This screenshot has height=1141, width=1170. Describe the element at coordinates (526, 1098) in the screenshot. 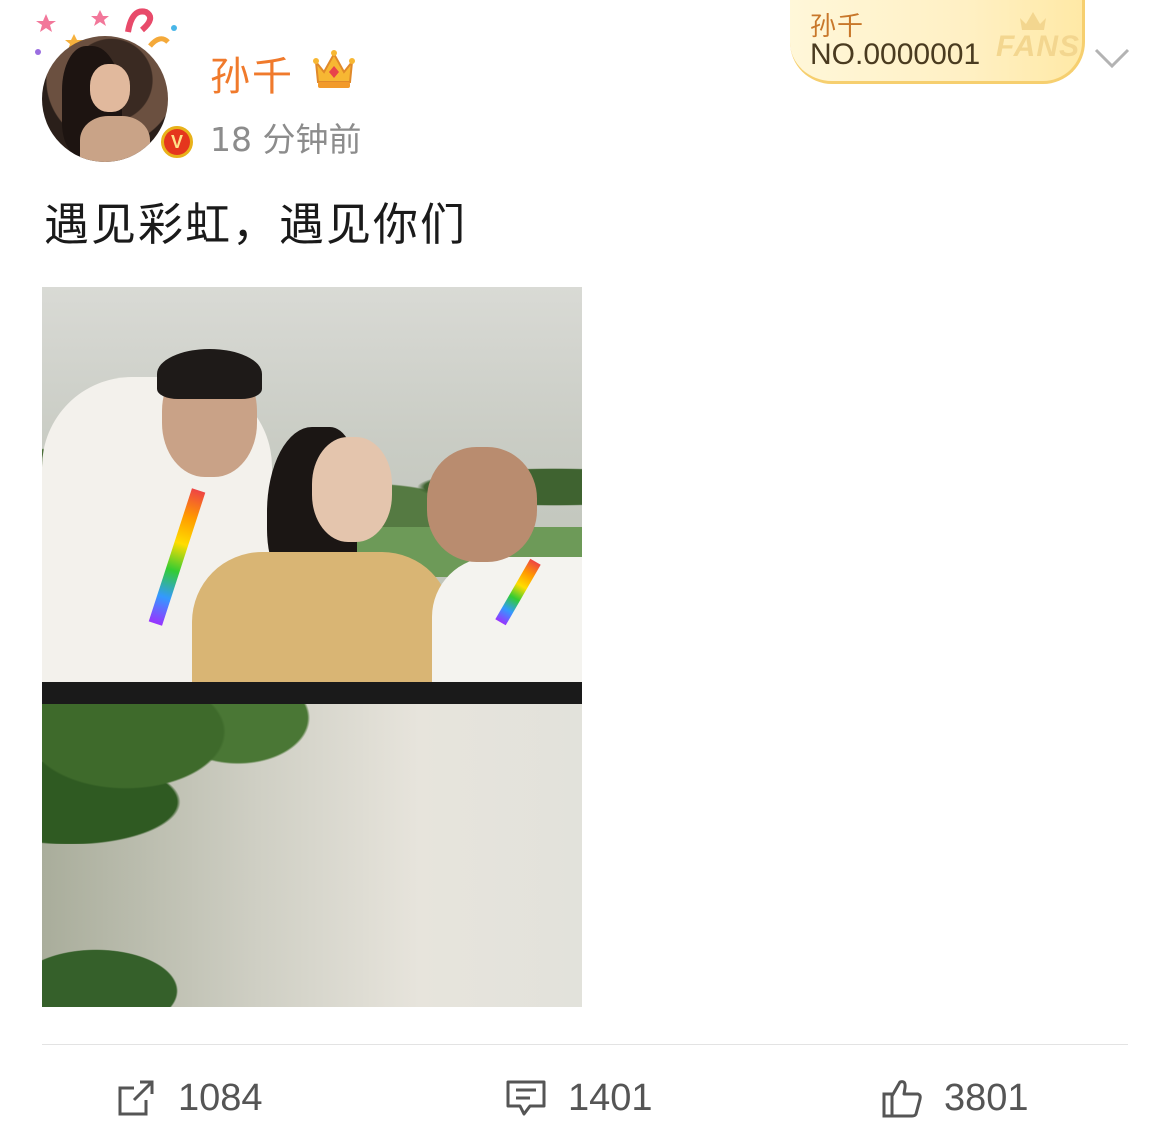

I see `comment-icon` at that location.